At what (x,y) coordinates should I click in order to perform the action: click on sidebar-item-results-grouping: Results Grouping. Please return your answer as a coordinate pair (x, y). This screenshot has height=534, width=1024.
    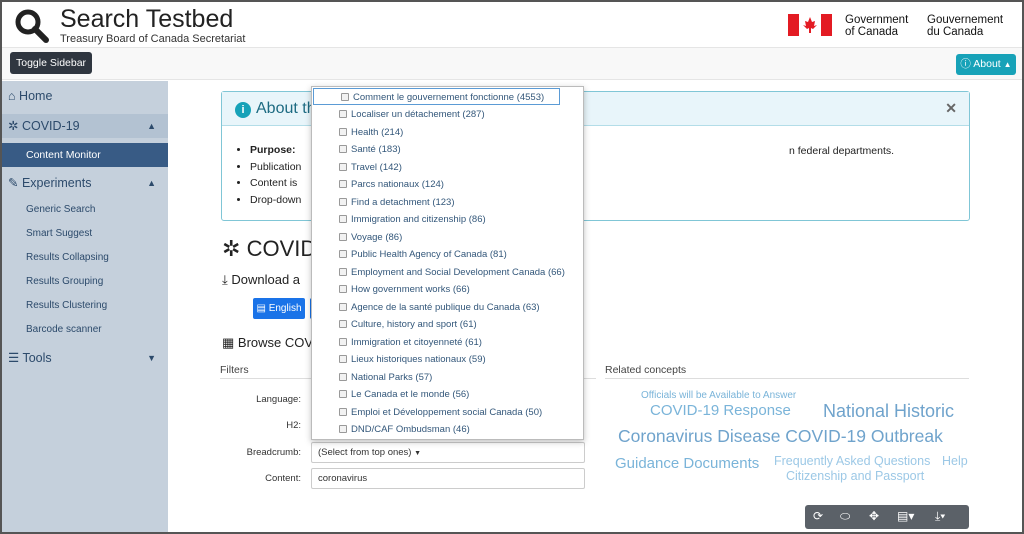
    Looking at the image, I should click on (64, 281).